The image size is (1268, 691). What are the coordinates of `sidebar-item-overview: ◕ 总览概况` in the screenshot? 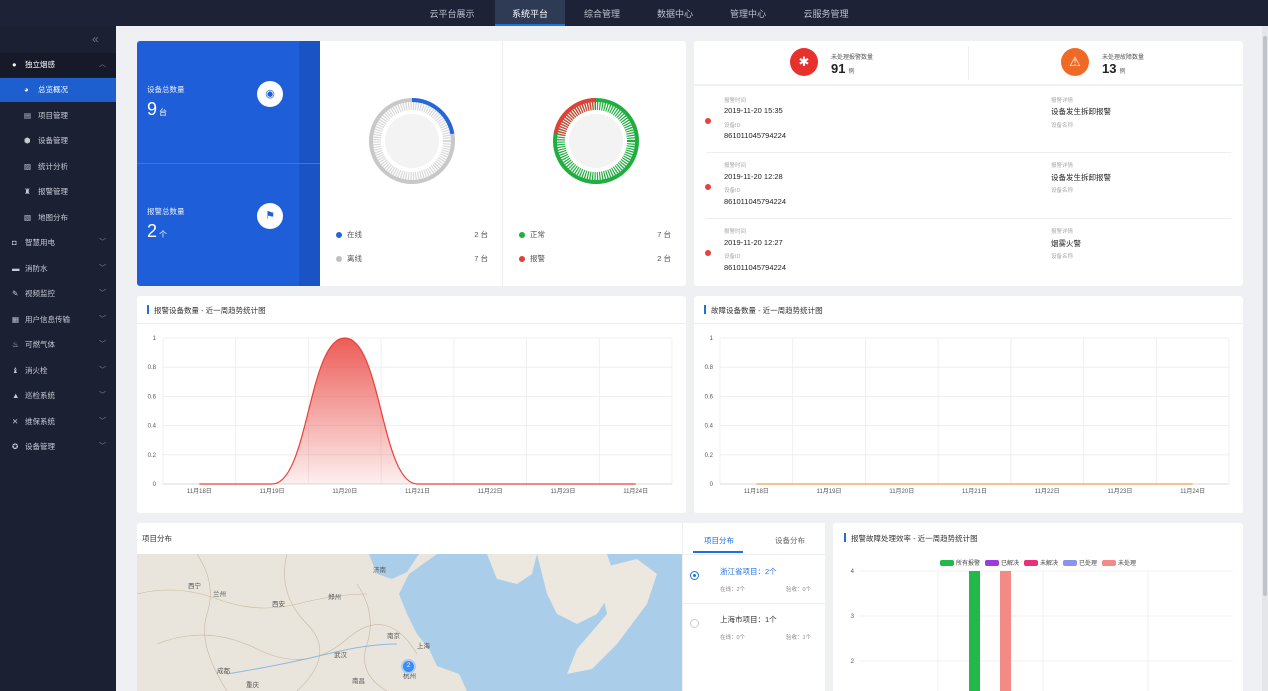 It's located at (58, 90).